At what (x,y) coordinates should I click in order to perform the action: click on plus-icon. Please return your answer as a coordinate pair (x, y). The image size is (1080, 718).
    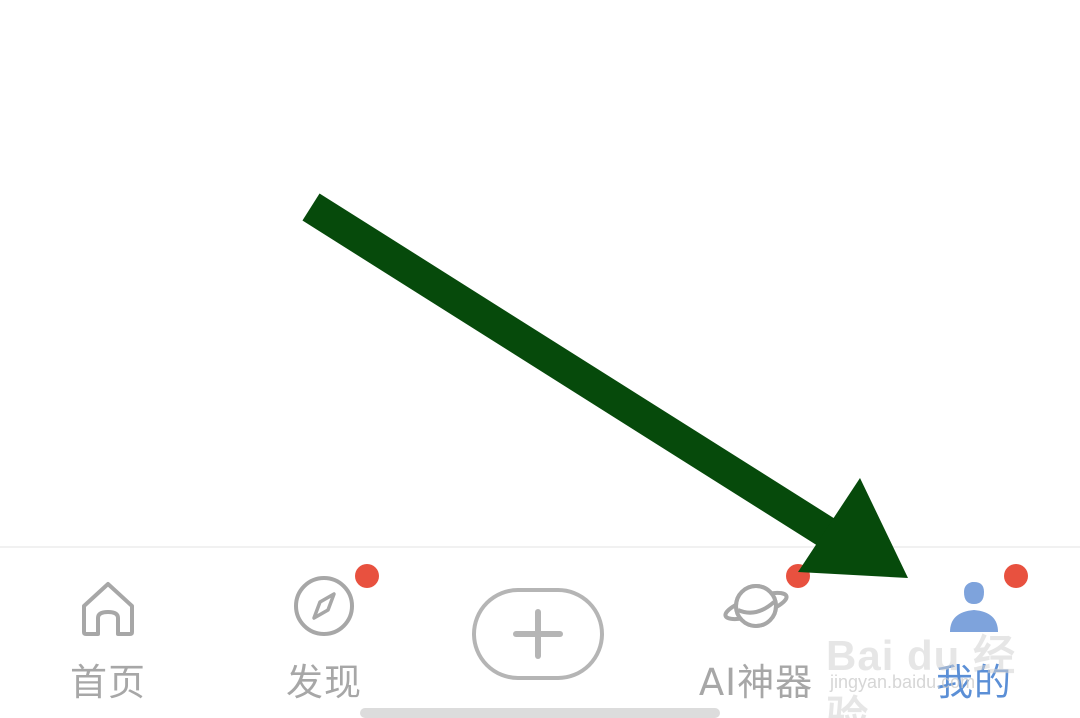
    Looking at the image, I should click on (538, 634).